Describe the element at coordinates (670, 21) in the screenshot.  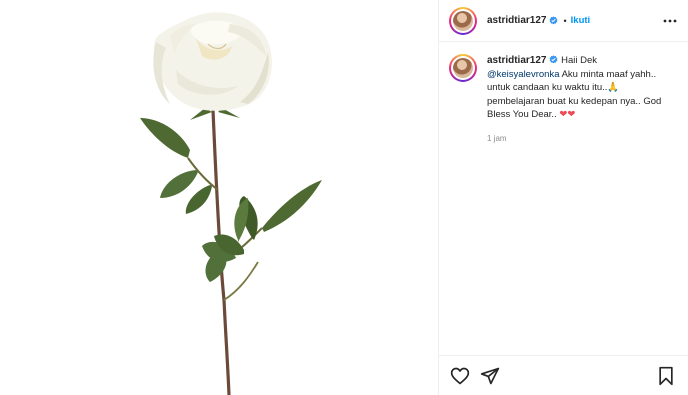
I see `more-options-icon` at that location.